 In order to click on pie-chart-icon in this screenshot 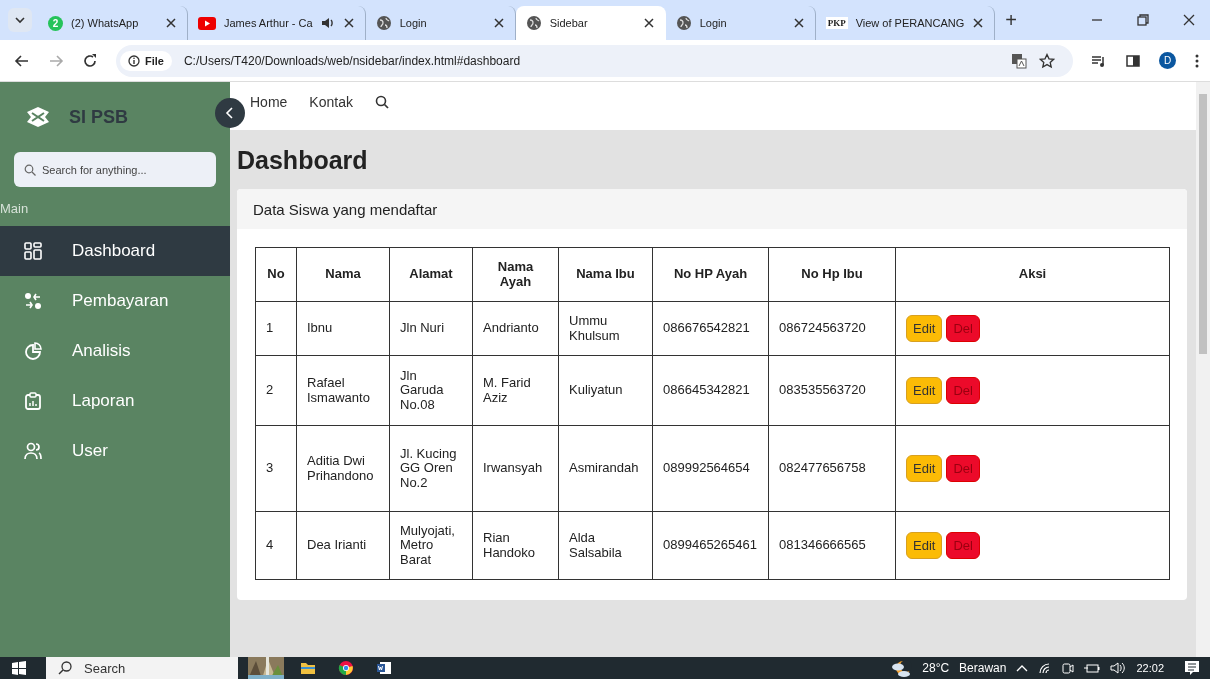, I will do `click(33, 351)`.